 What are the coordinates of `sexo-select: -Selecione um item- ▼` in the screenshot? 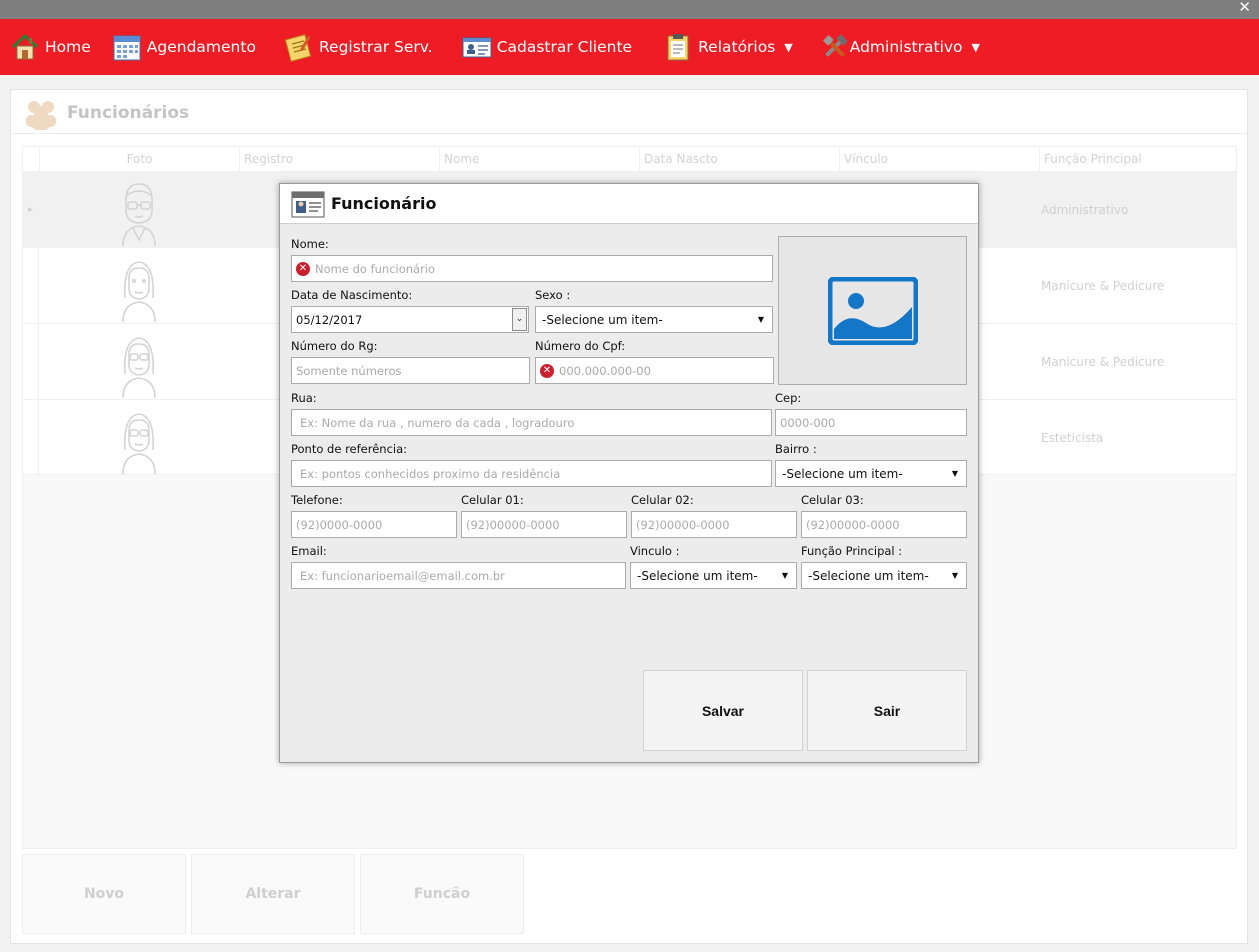 It's located at (654, 319).